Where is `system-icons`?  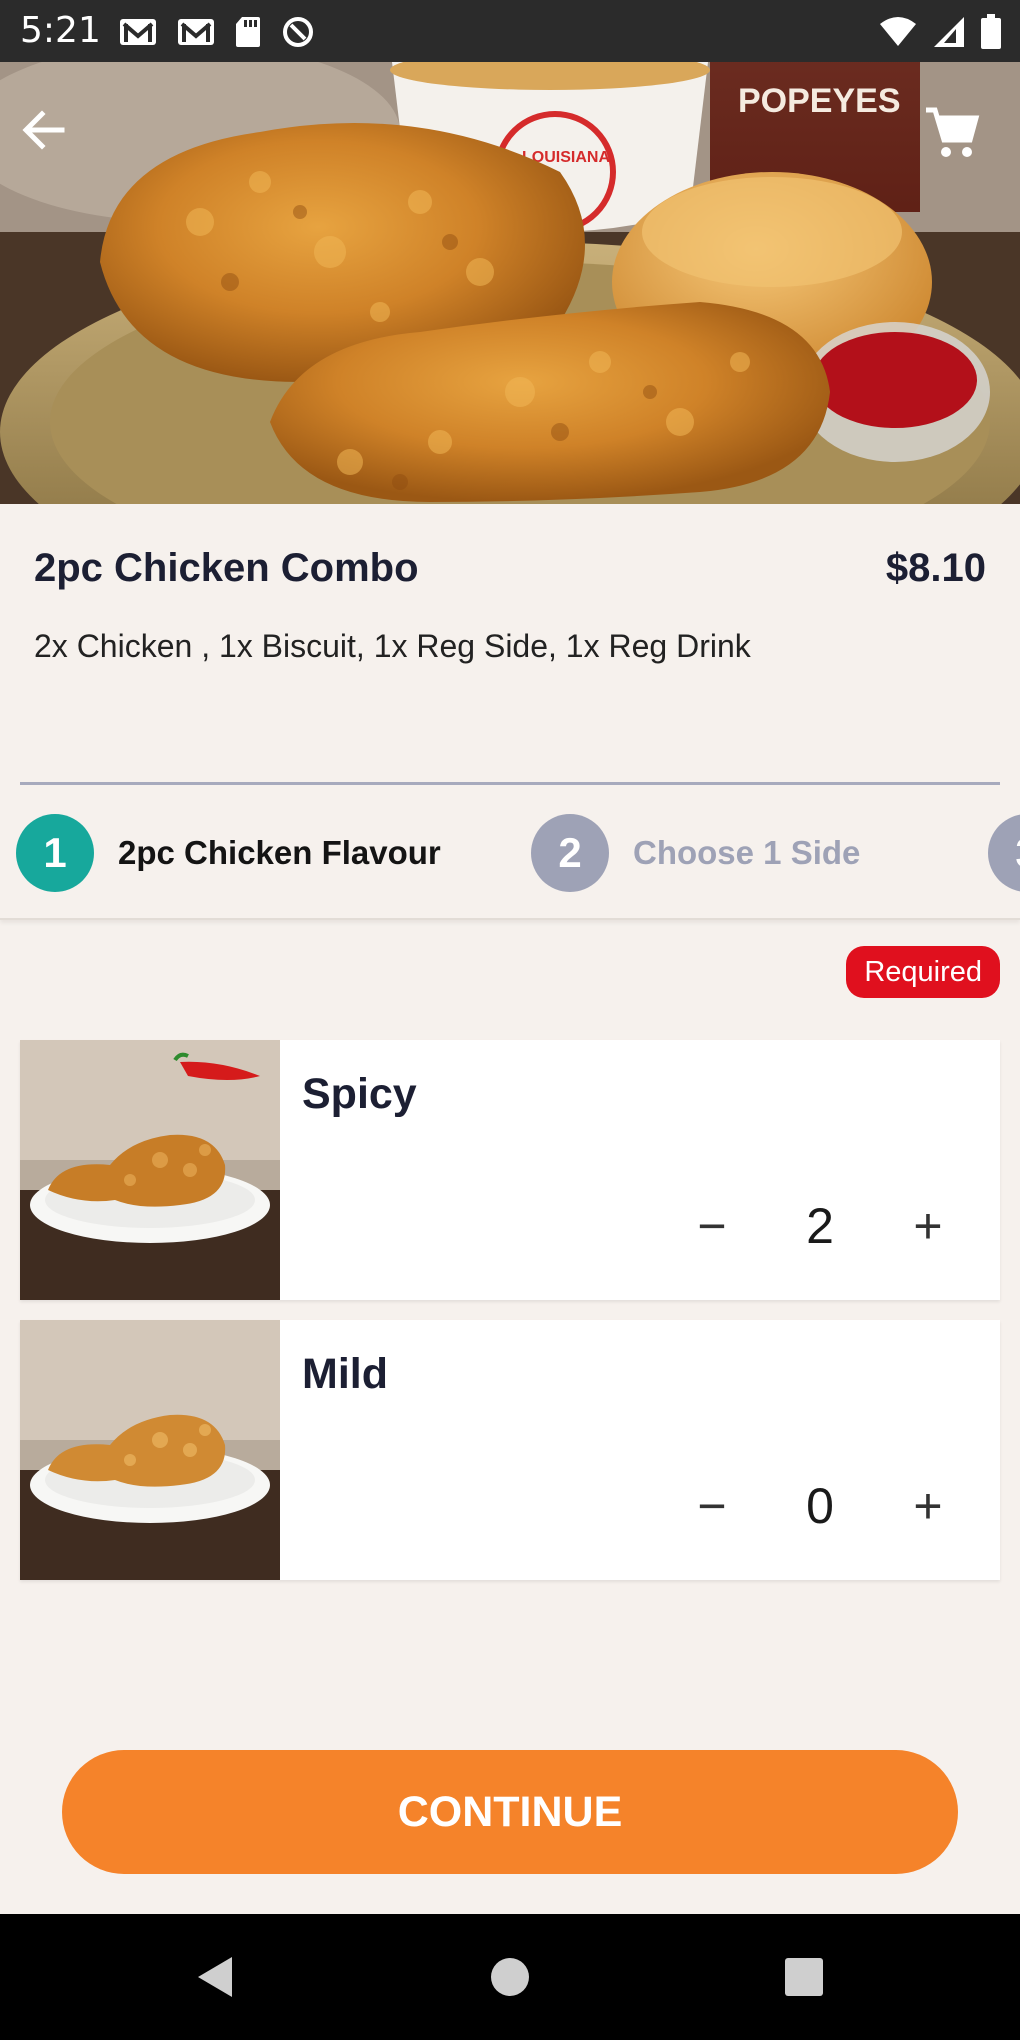
system-icons is located at coordinates (940, 34).